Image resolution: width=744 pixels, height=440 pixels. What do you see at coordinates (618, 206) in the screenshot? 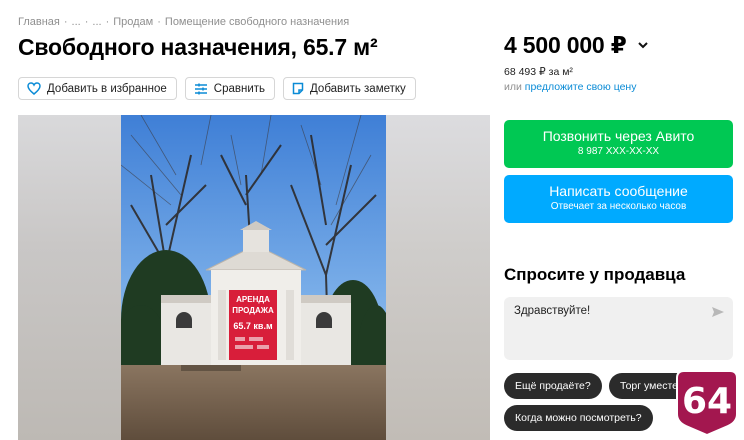
I see `message-button-sub: Отвечает за несколько часов` at bounding box center [618, 206].